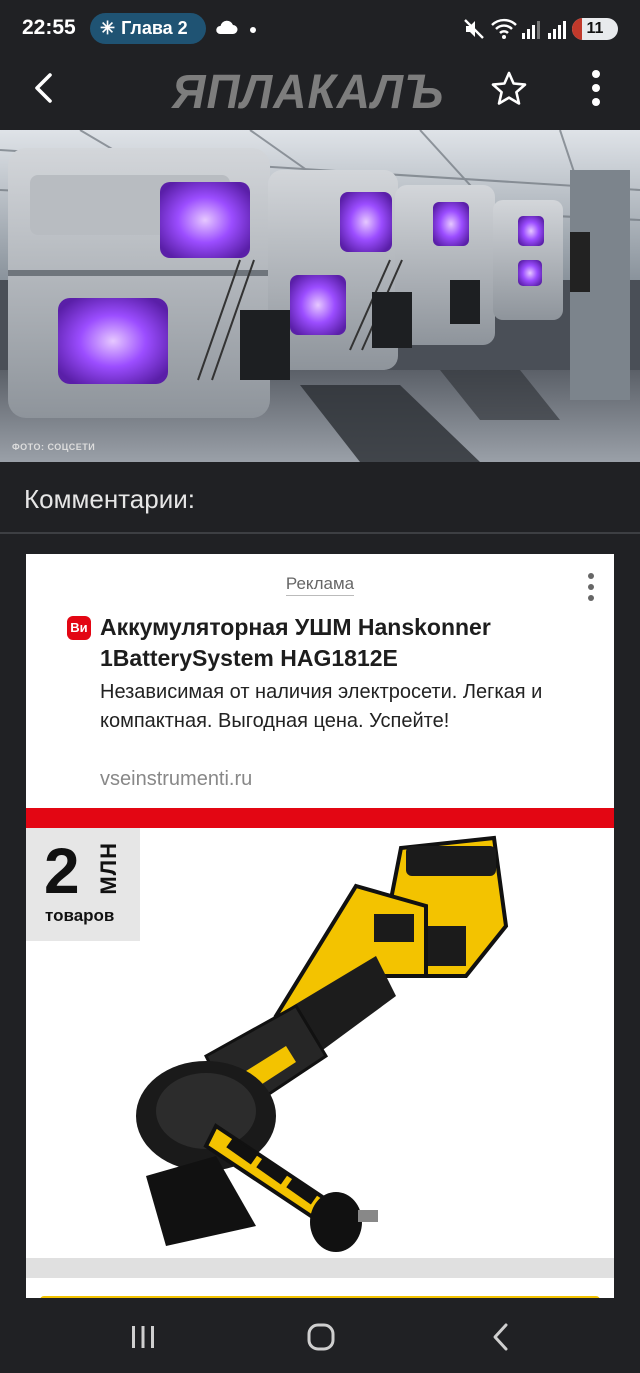 Image resolution: width=640 pixels, height=1373 pixels. What do you see at coordinates (54, 447) in the screenshot?
I see `photo-credit: ФОТО: СОЦСЕТИ` at bounding box center [54, 447].